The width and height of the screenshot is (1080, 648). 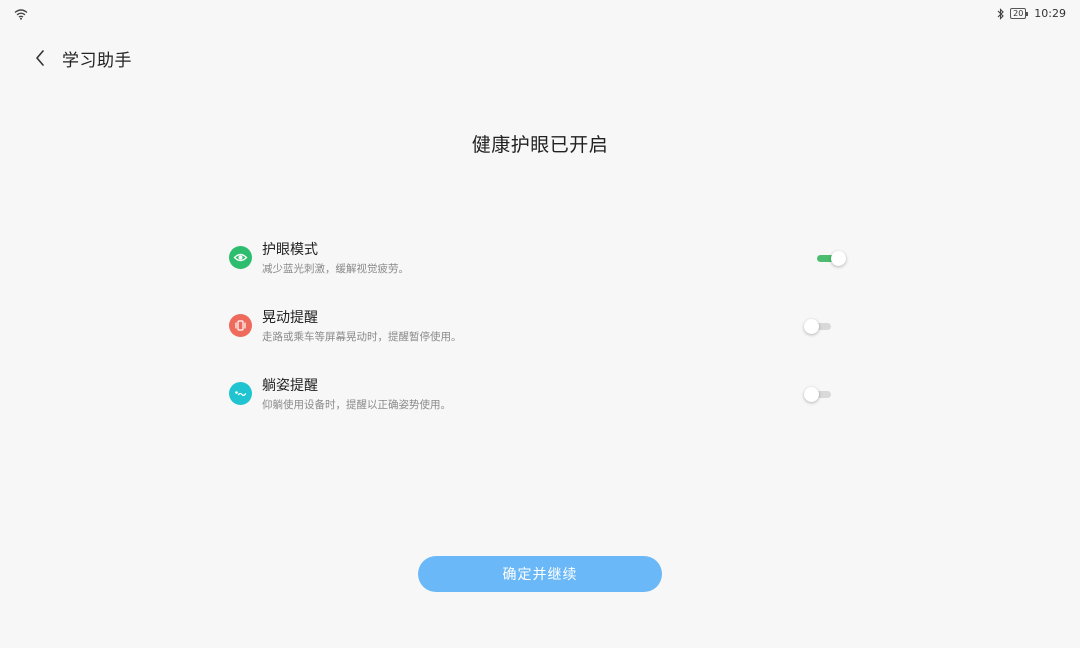 I want to click on confirm-continue-button: 确定并继续, so click(x=540, y=574).